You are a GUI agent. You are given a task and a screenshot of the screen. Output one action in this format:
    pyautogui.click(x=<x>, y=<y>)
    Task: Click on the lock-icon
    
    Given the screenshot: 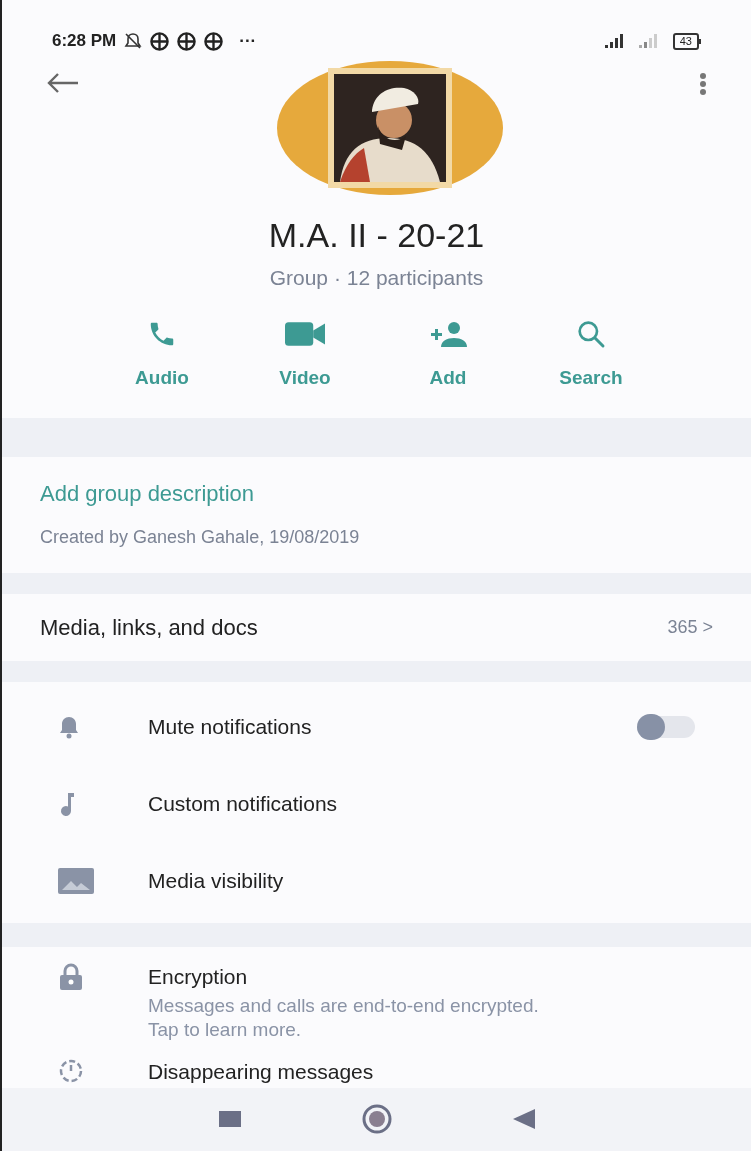 What is the action you would take?
    pyautogui.click(x=71, y=976)
    